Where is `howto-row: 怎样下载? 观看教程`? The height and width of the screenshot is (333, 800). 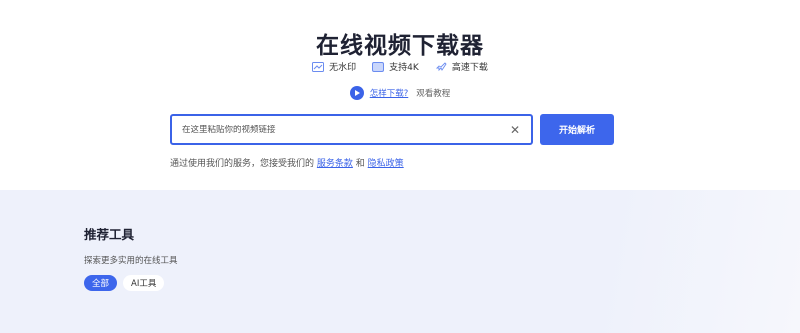
howto-row: 怎样下载? 观看教程 is located at coordinates (400, 93).